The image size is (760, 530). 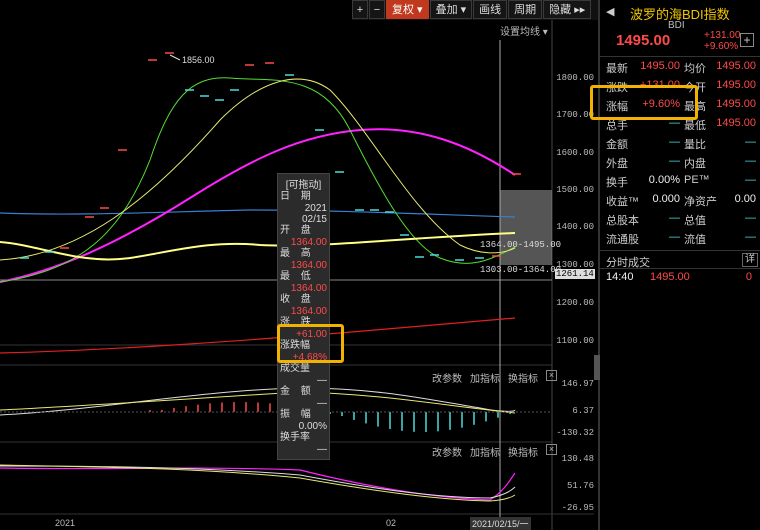 I want to click on quote-label: 换手, so click(x=617, y=183).